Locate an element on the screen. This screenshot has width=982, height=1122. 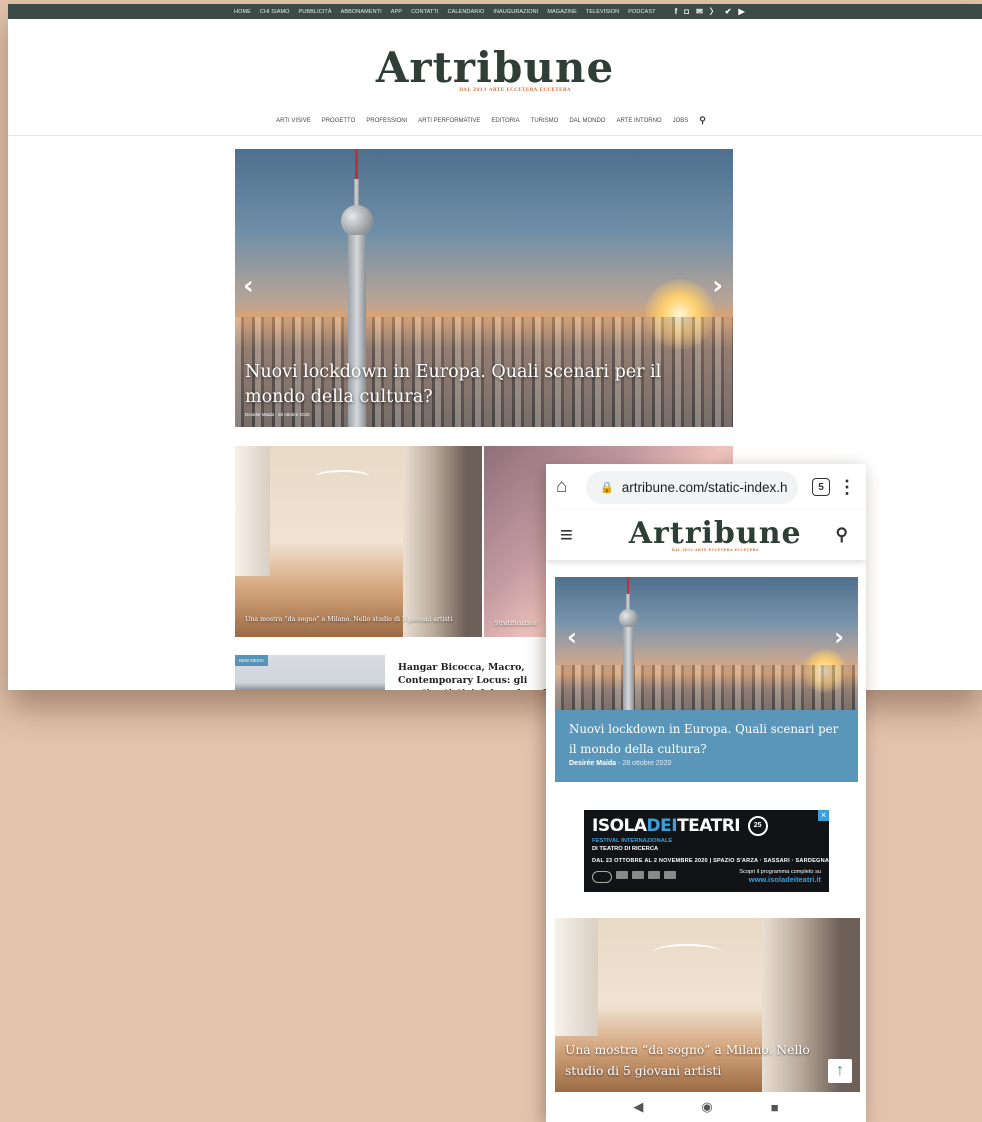
sponsor-logos is located at coordinates (634, 877).